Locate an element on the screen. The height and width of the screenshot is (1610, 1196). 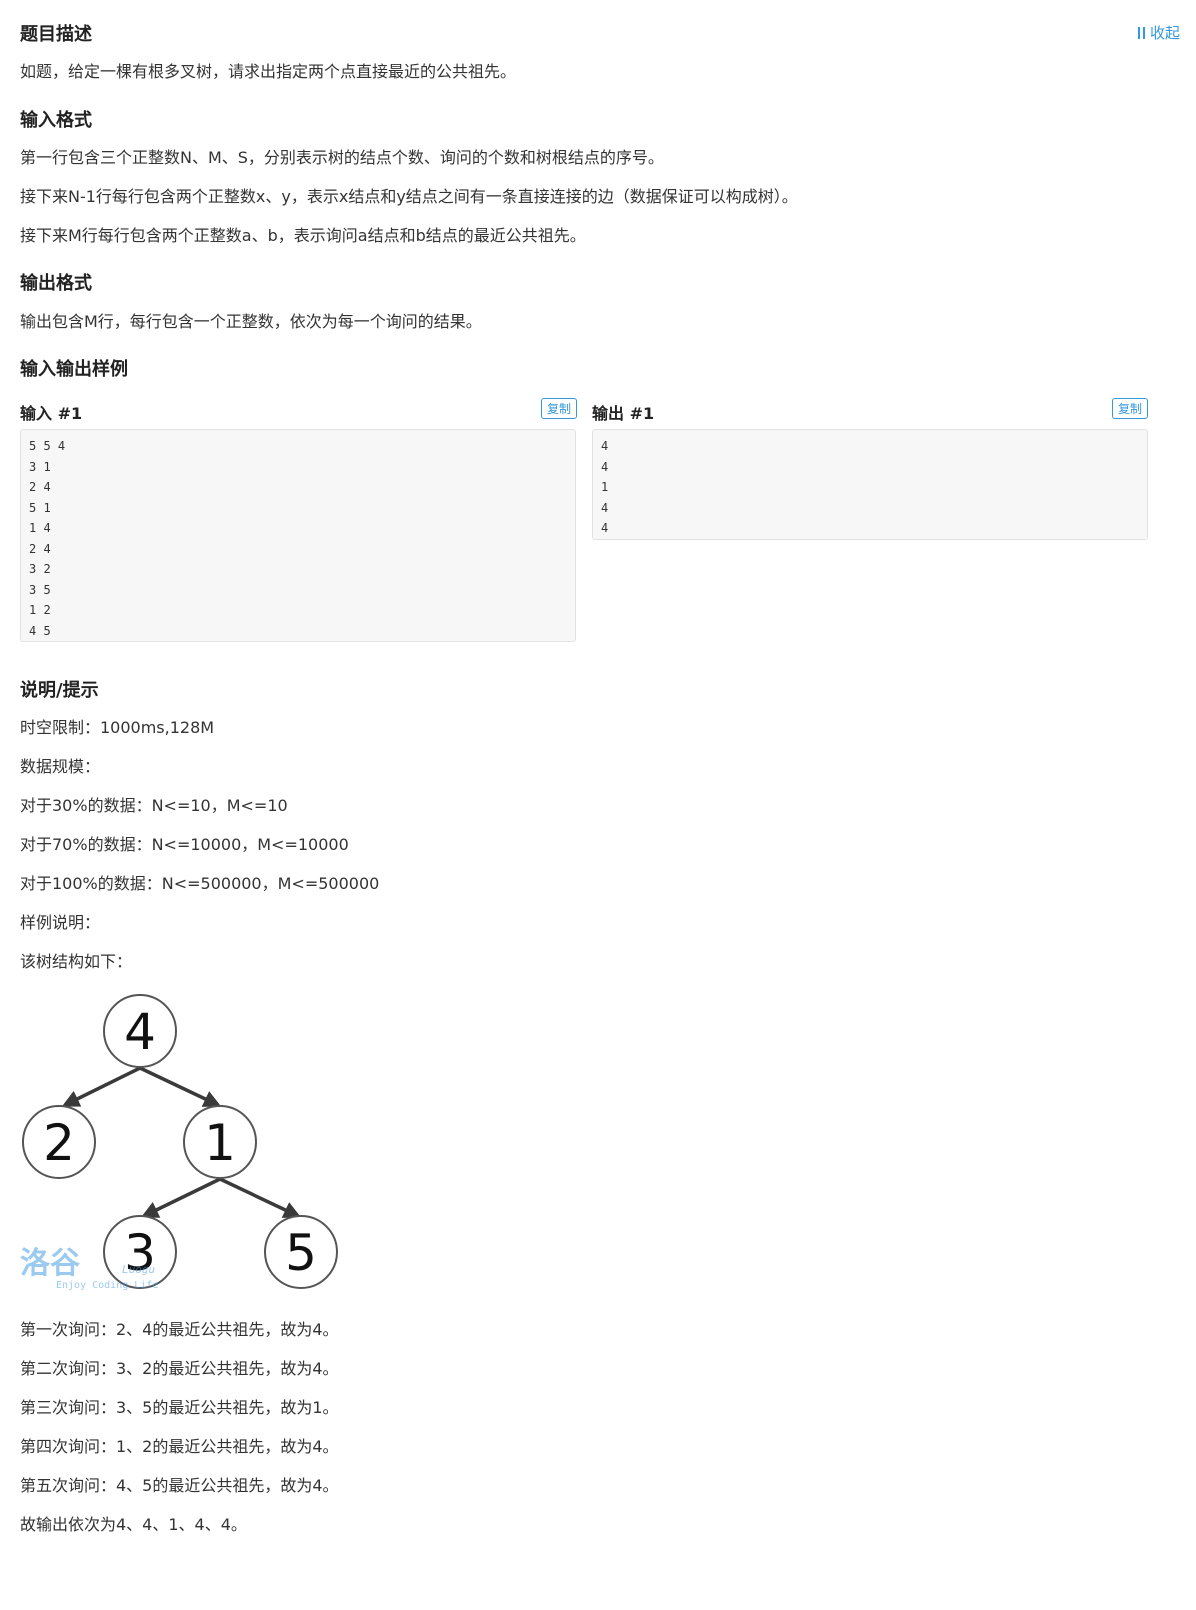
collapse-label: 收起 is located at coordinates (1164, 33).